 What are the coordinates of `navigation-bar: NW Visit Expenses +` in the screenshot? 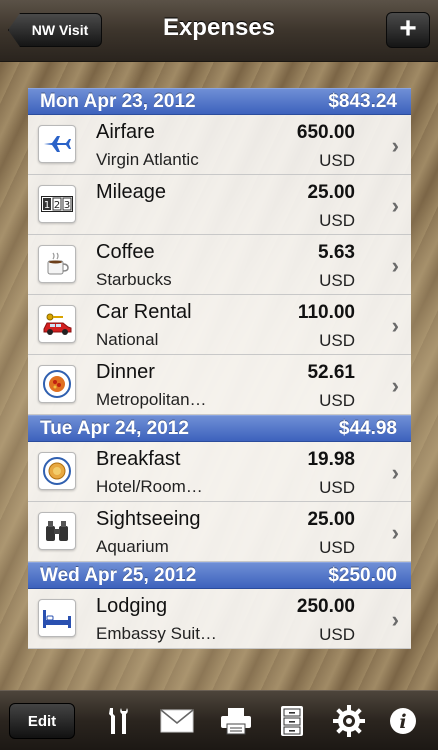 It's located at (219, 31).